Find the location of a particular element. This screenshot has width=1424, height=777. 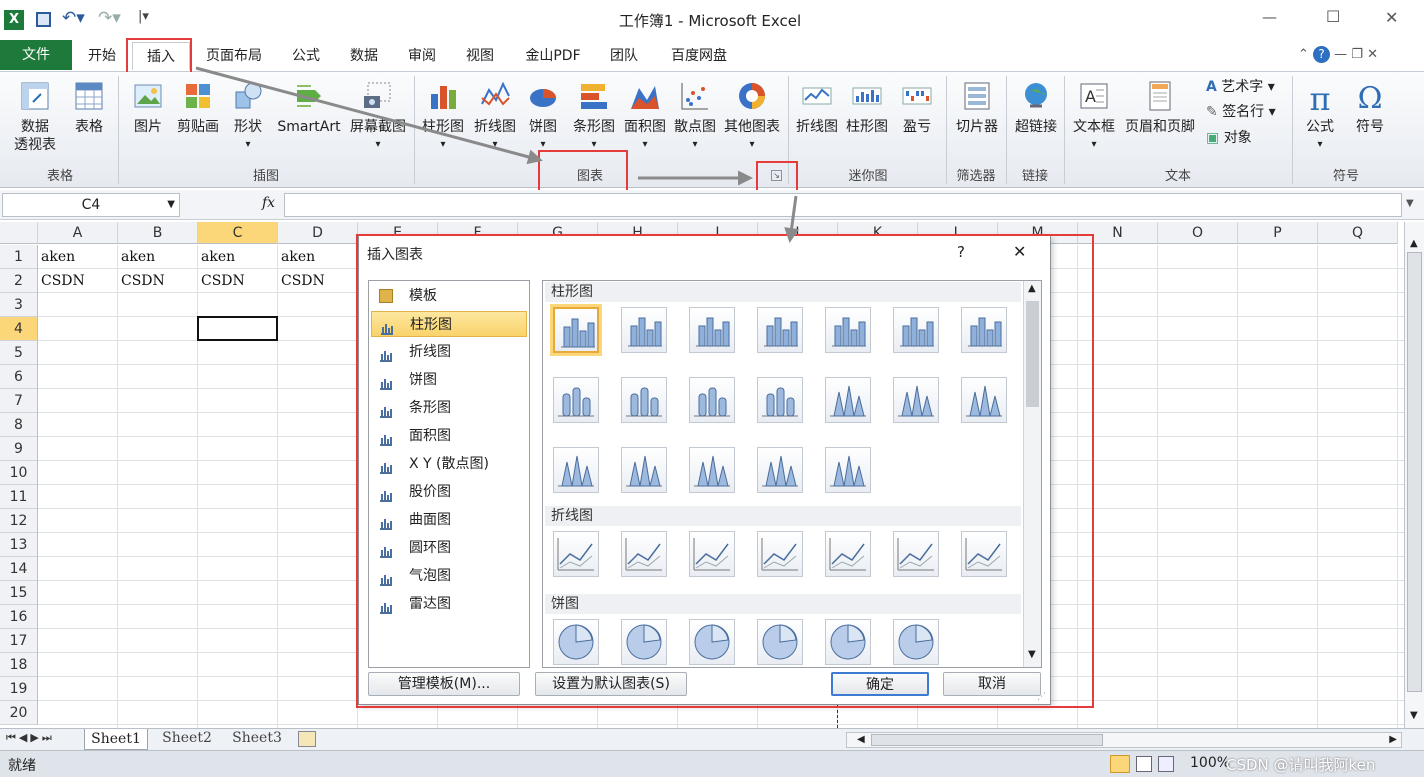

view-normal-icon is located at coordinates (1120, 764).